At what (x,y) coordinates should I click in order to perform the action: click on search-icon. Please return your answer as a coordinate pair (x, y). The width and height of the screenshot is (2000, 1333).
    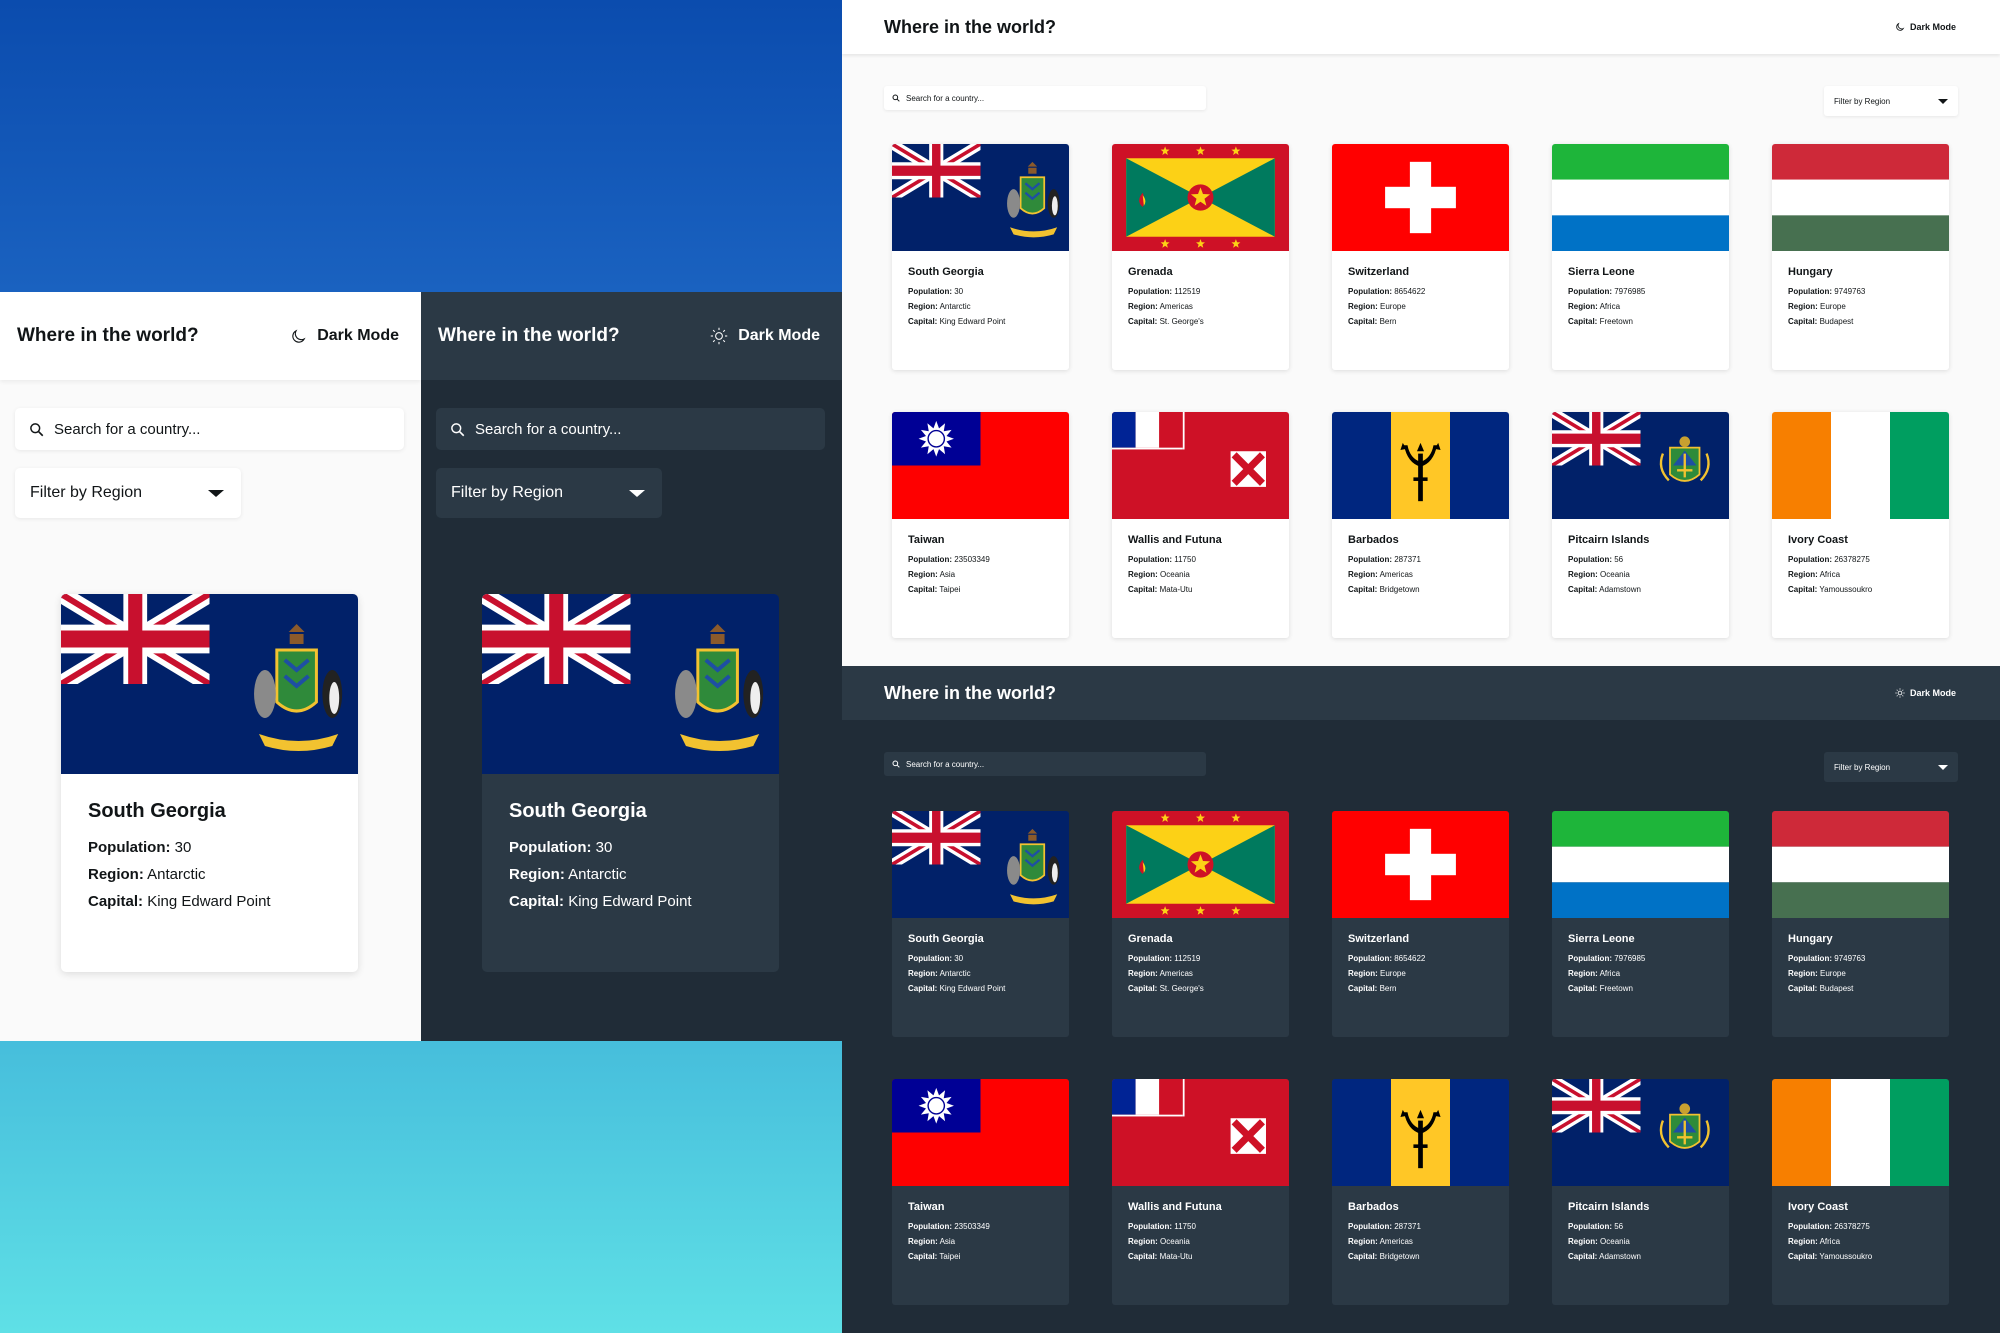
    Looking at the image, I should click on (896, 98).